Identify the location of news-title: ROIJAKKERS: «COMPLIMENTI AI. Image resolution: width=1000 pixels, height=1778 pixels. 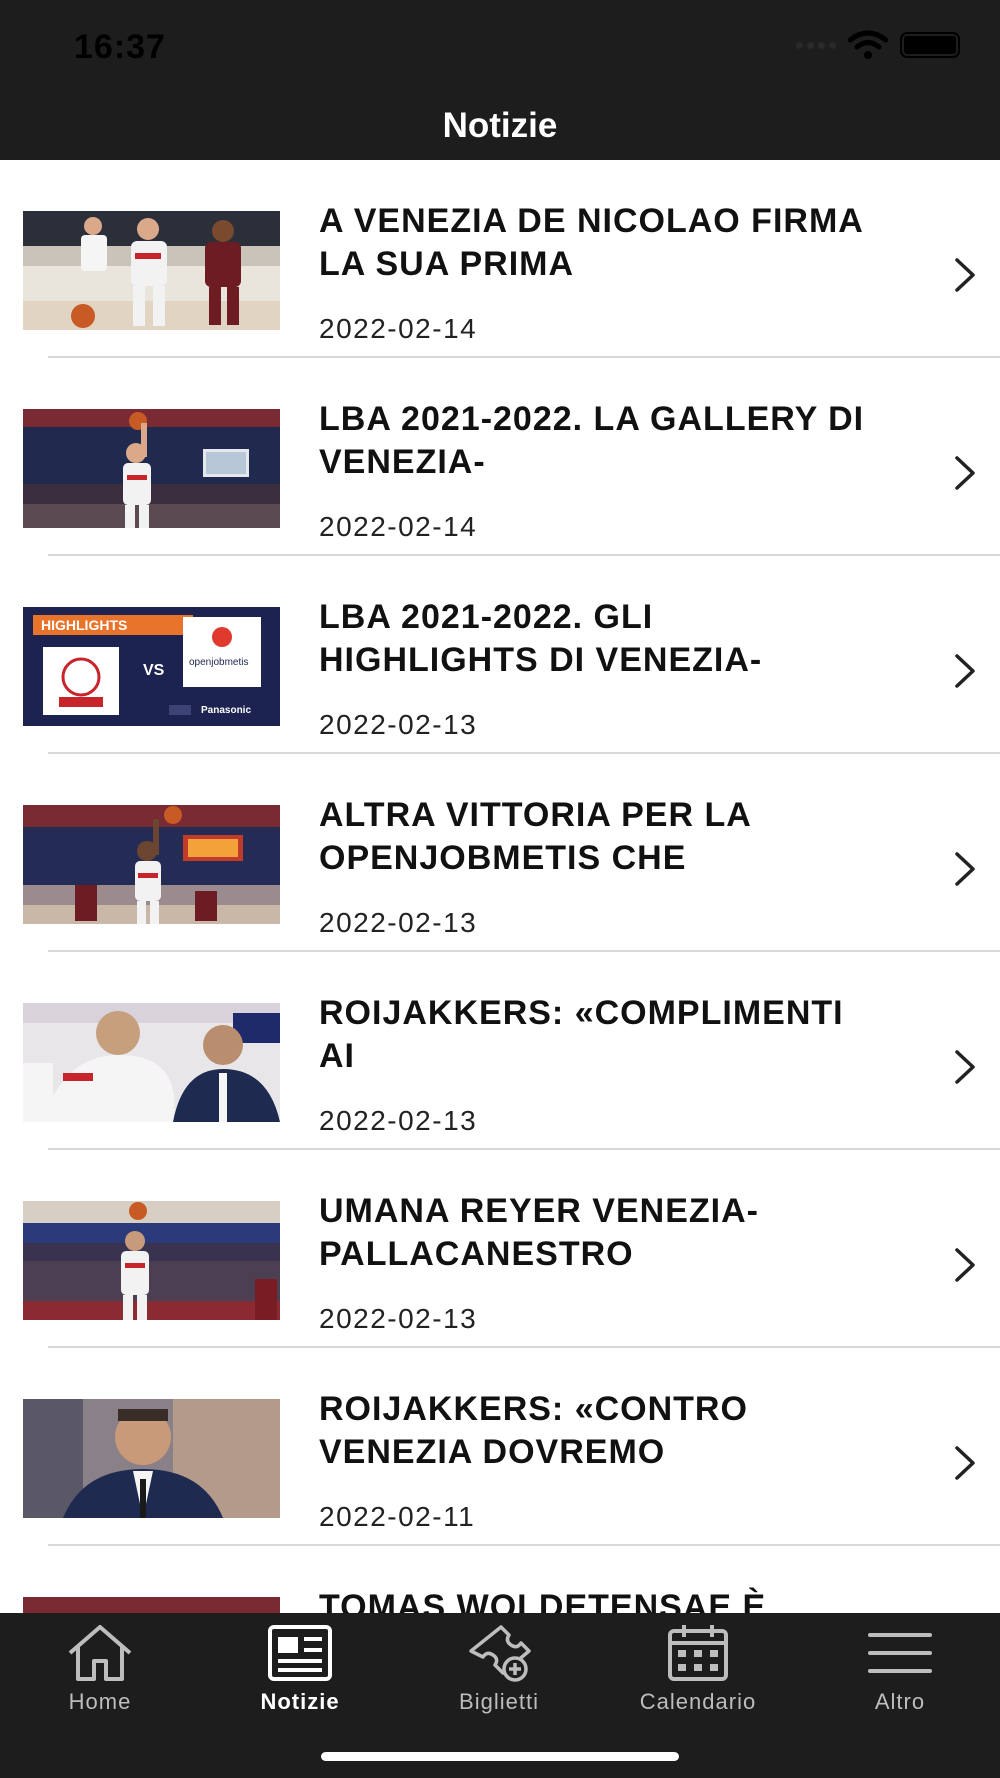
(581, 1034).